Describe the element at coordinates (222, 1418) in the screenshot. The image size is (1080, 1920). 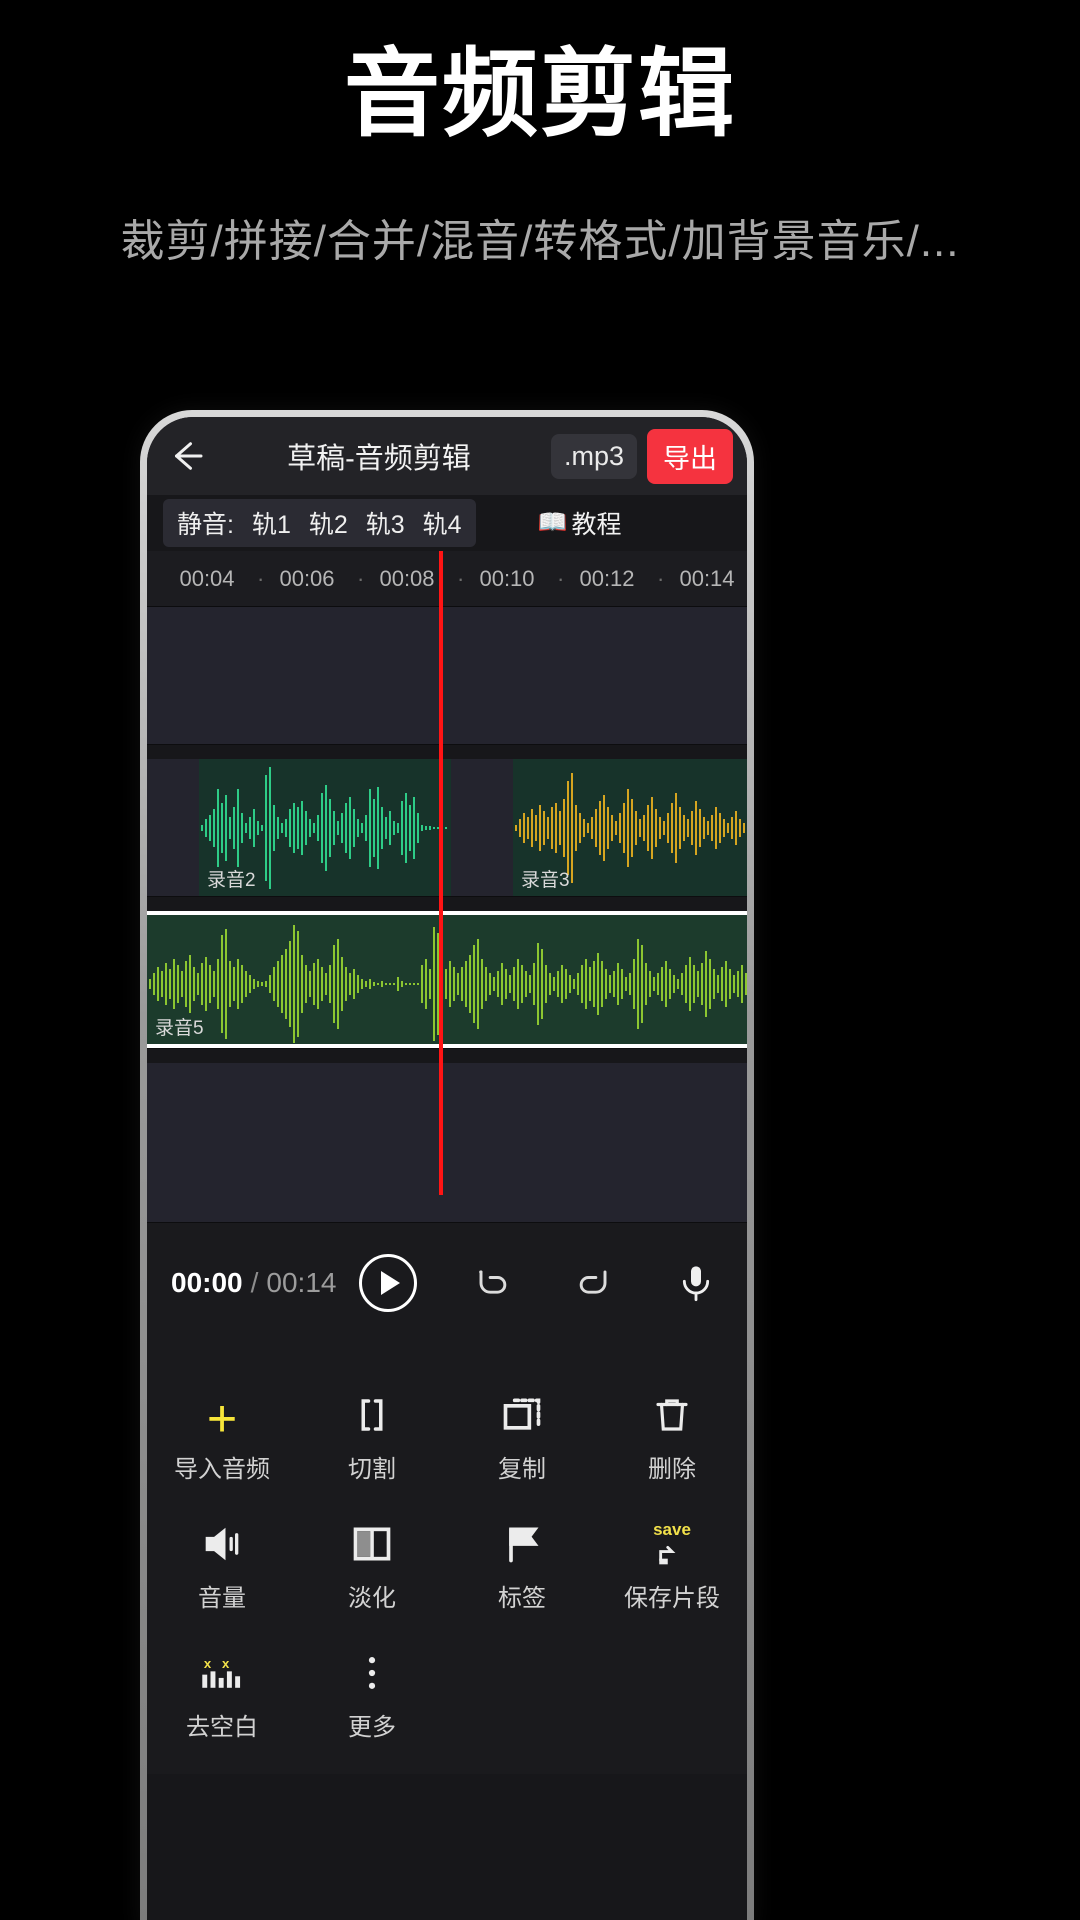
I see `plus-icon: +` at that location.